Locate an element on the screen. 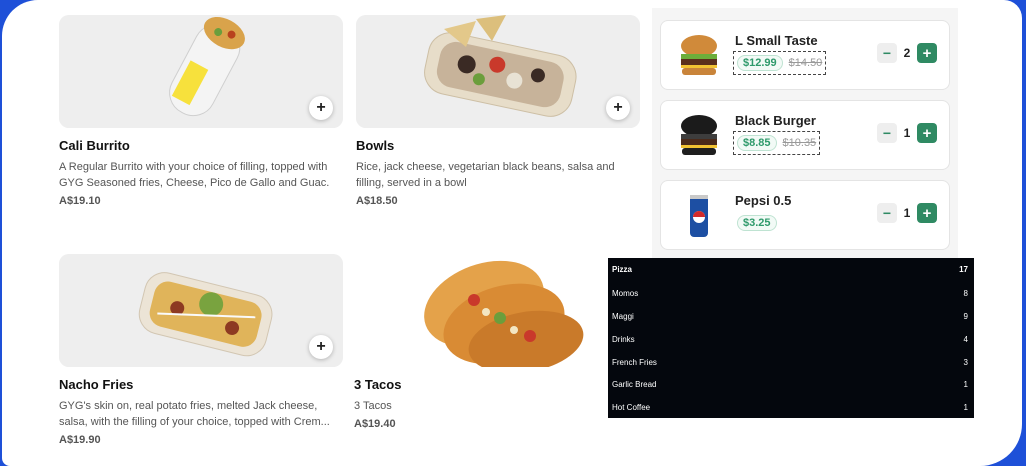  black-burger-photo is located at coordinates (699, 136).